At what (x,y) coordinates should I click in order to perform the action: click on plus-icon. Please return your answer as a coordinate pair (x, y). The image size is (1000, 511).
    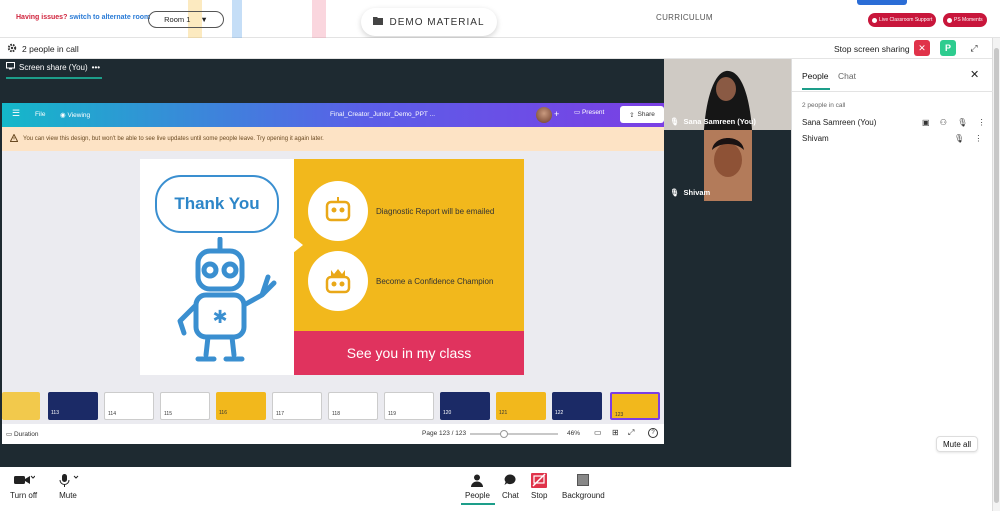
    Looking at the image, I should click on (949, 20).